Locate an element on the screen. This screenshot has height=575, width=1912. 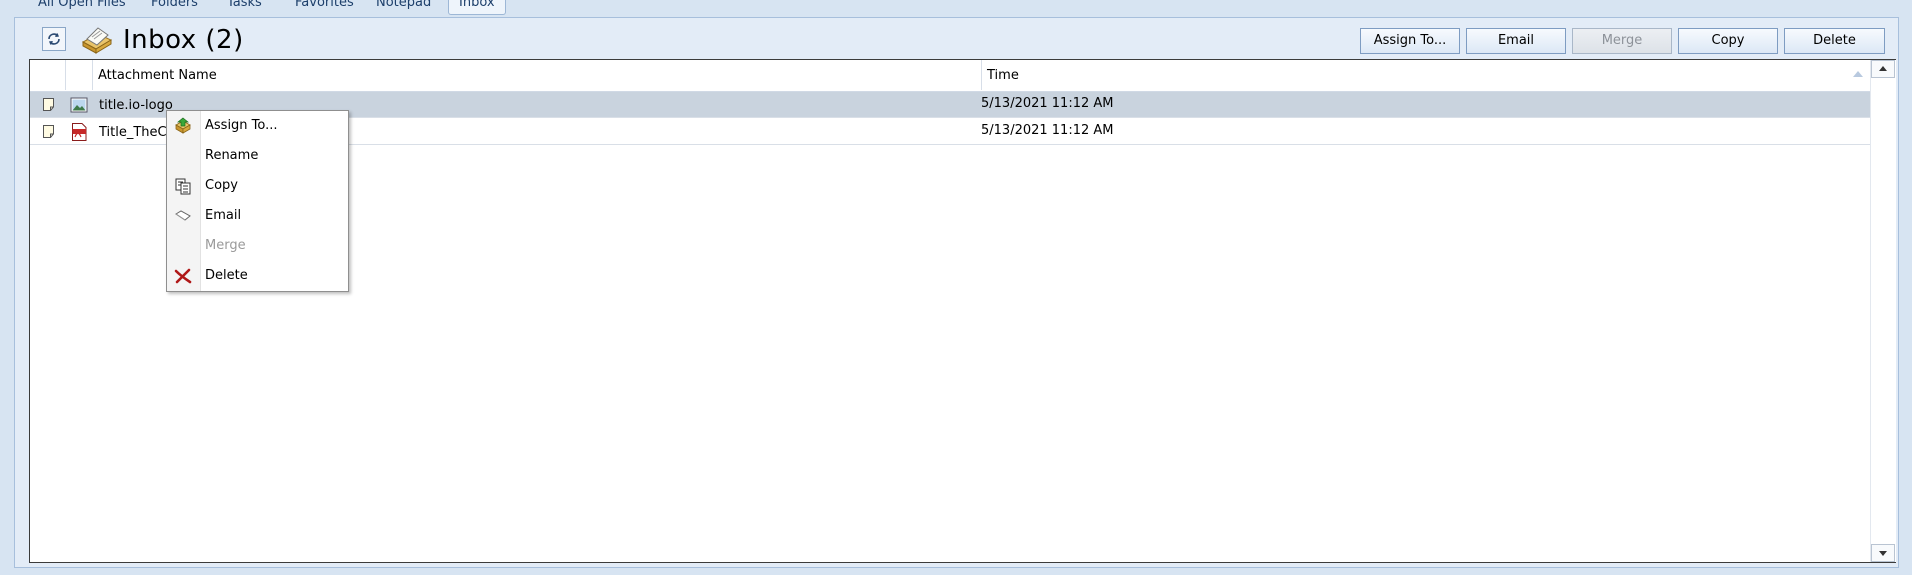
menu-item-label: Merge is located at coordinates (225, 245).